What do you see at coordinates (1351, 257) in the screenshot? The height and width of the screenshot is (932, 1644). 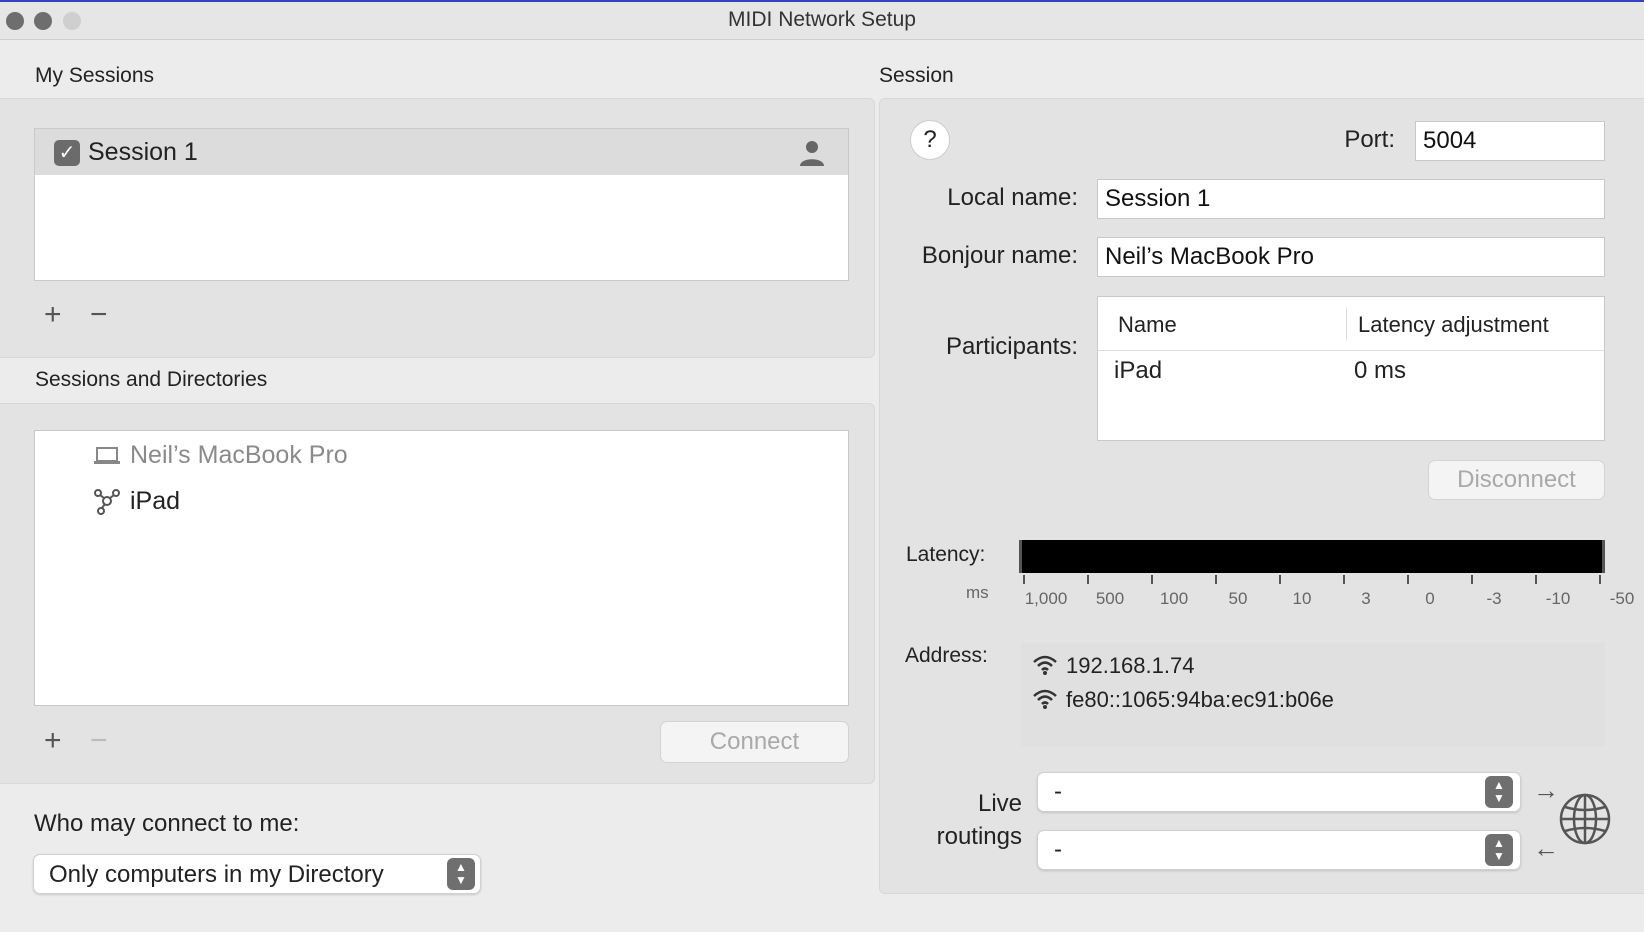 I see `bonjour-name-field: Neil’s MacBook Pro` at bounding box center [1351, 257].